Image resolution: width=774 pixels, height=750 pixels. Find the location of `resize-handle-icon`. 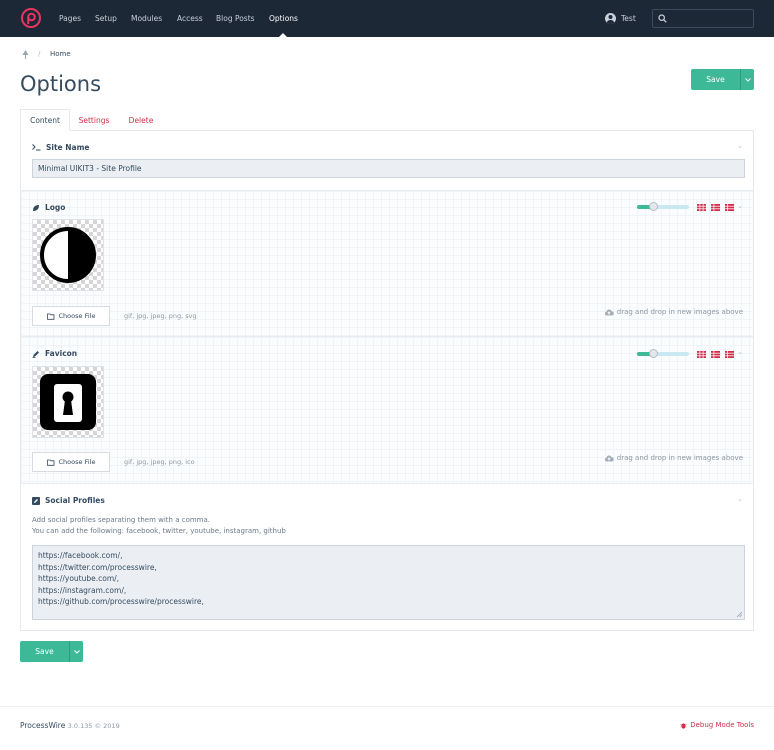

resize-handle-icon is located at coordinates (739, 614).